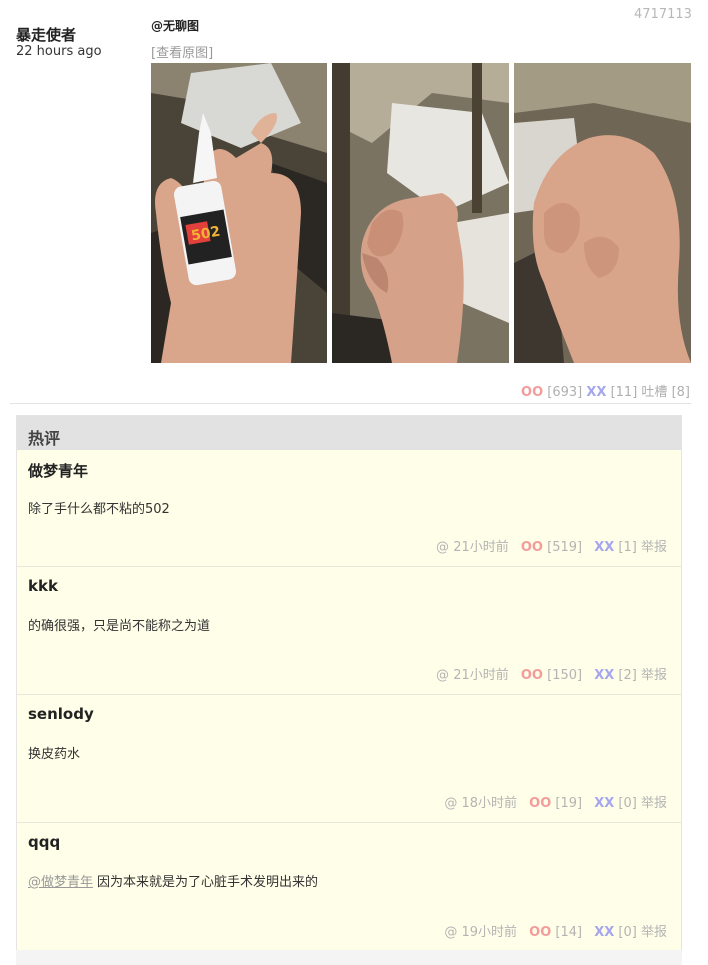 Image resolution: width=708 pixels, height=965 pixels. Describe the element at coordinates (59, 51) in the screenshot. I see `post-time: 22 hours ago` at that location.